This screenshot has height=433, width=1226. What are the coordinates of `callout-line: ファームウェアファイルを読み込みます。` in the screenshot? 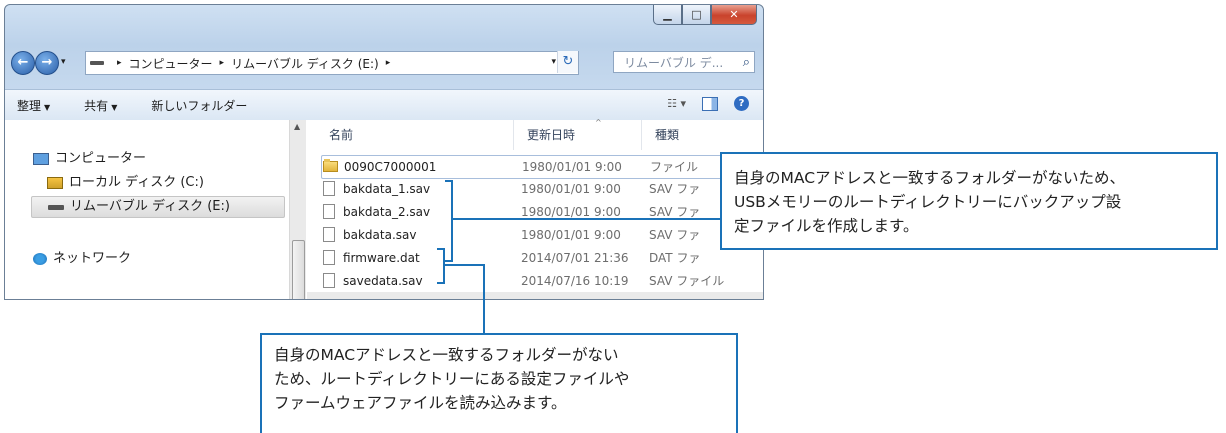 It's located at (420, 403).